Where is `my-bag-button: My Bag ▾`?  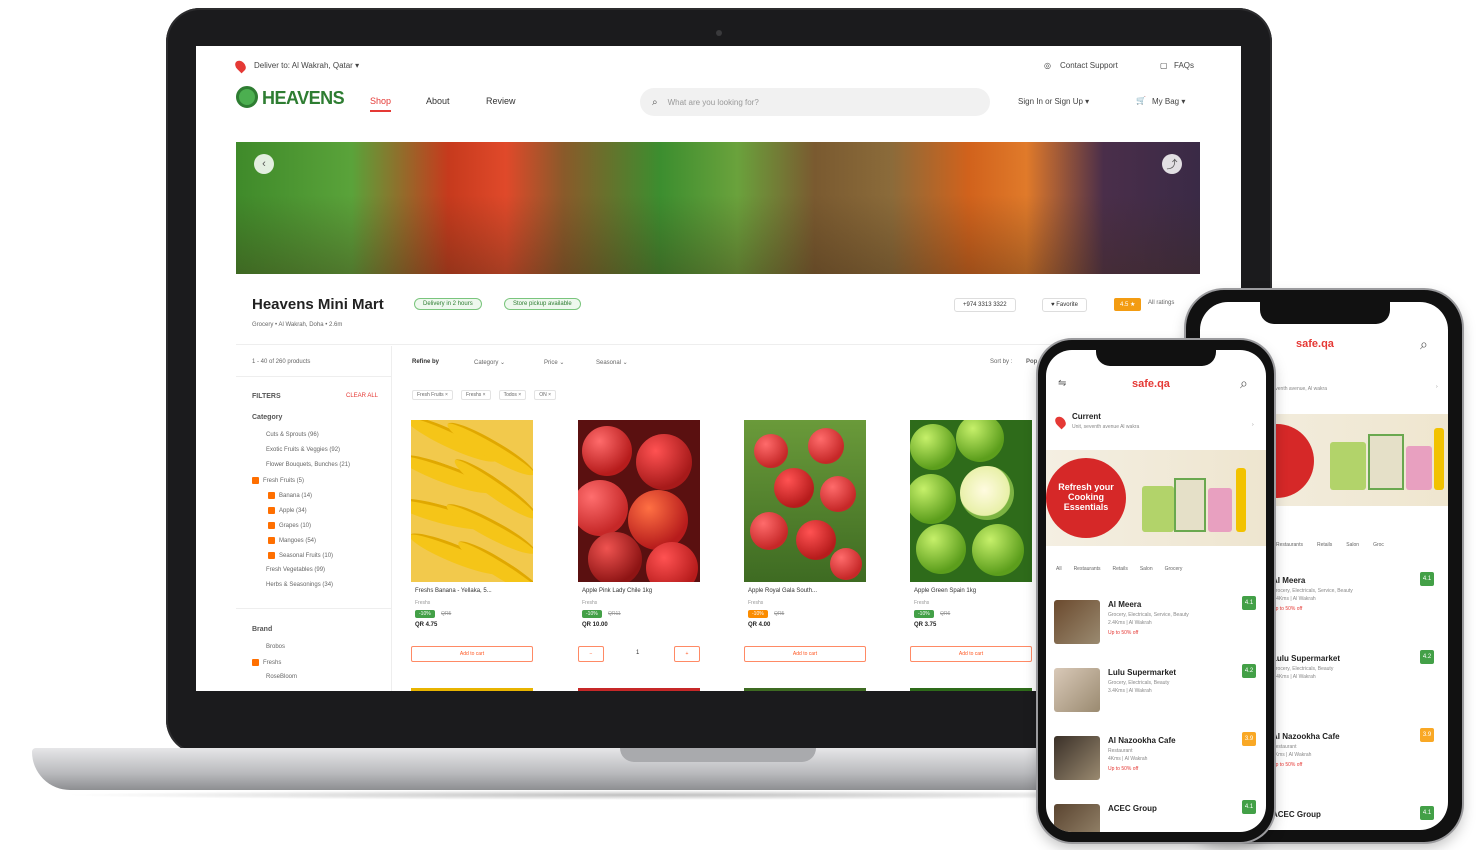 my-bag-button: My Bag ▾ is located at coordinates (1168, 101).